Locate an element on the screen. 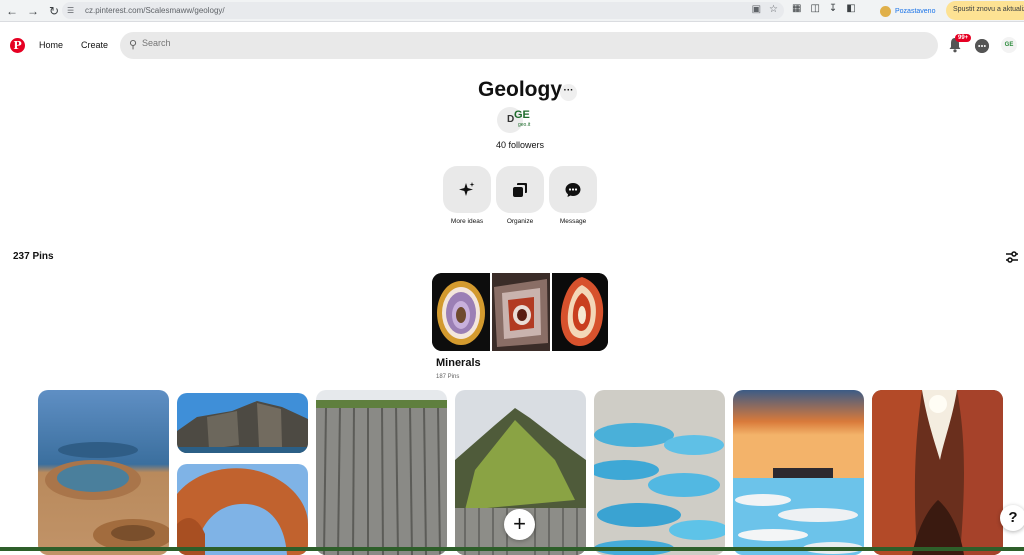  board-owner-avatar: D GE geo.it is located at coordinates (520, 120).